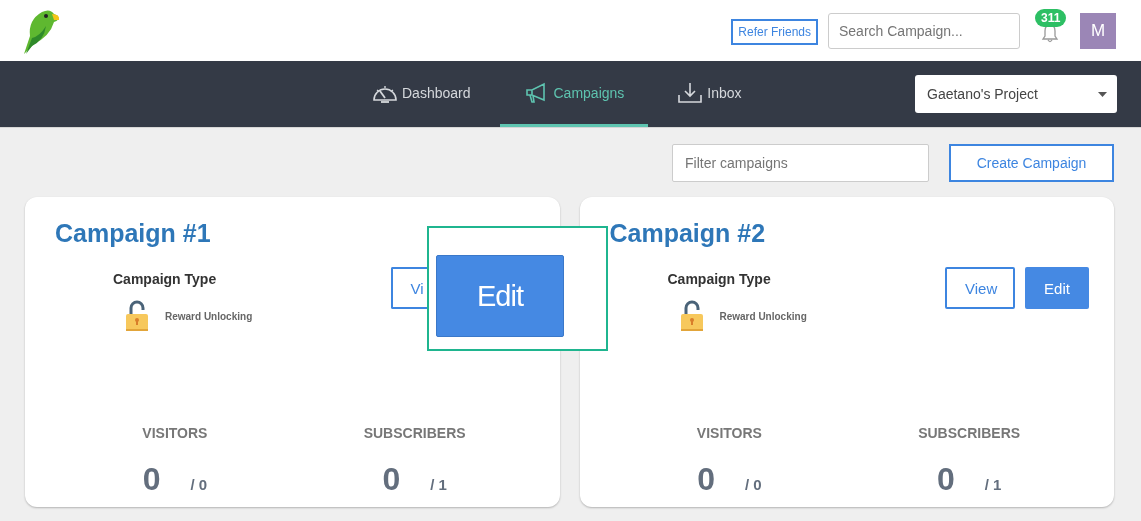 The height and width of the screenshot is (521, 1141). I want to click on campaign-title: Campaign #1, so click(133, 234).